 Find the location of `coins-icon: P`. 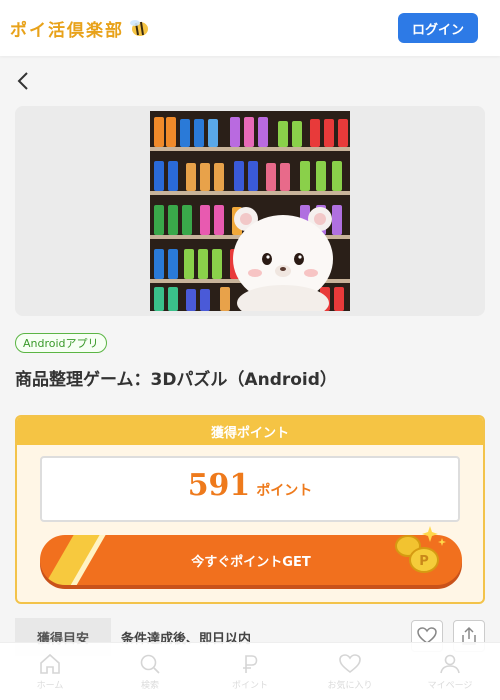

coins-icon: P is located at coordinates (420, 549).